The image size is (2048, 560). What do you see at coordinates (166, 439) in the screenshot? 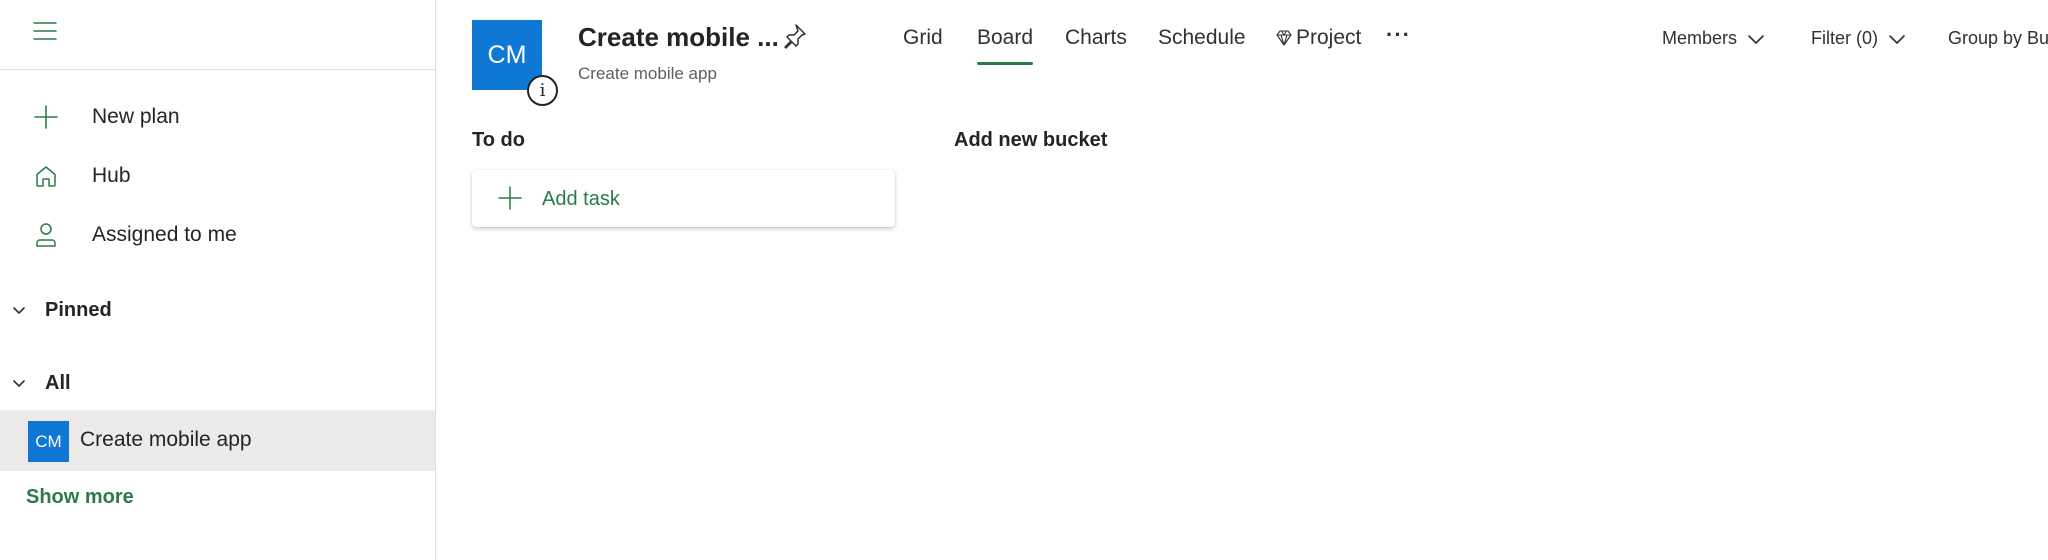
I see `plan-label: Create mobile app` at bounding box center [166, 439].